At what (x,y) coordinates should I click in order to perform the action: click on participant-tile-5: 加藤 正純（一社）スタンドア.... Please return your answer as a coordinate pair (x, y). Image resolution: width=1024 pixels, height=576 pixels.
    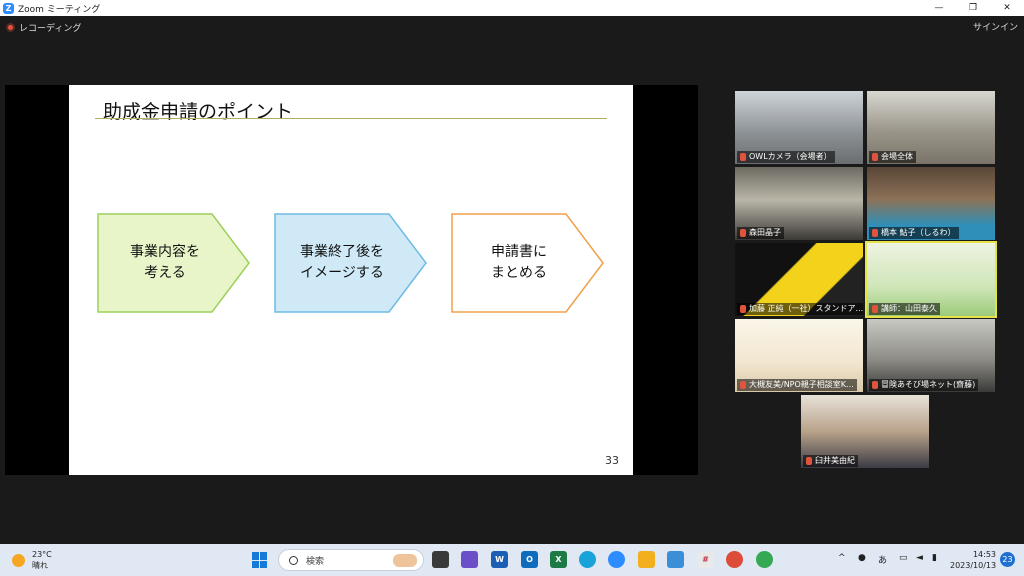
    Looking at the image, I should click on (799, 279).